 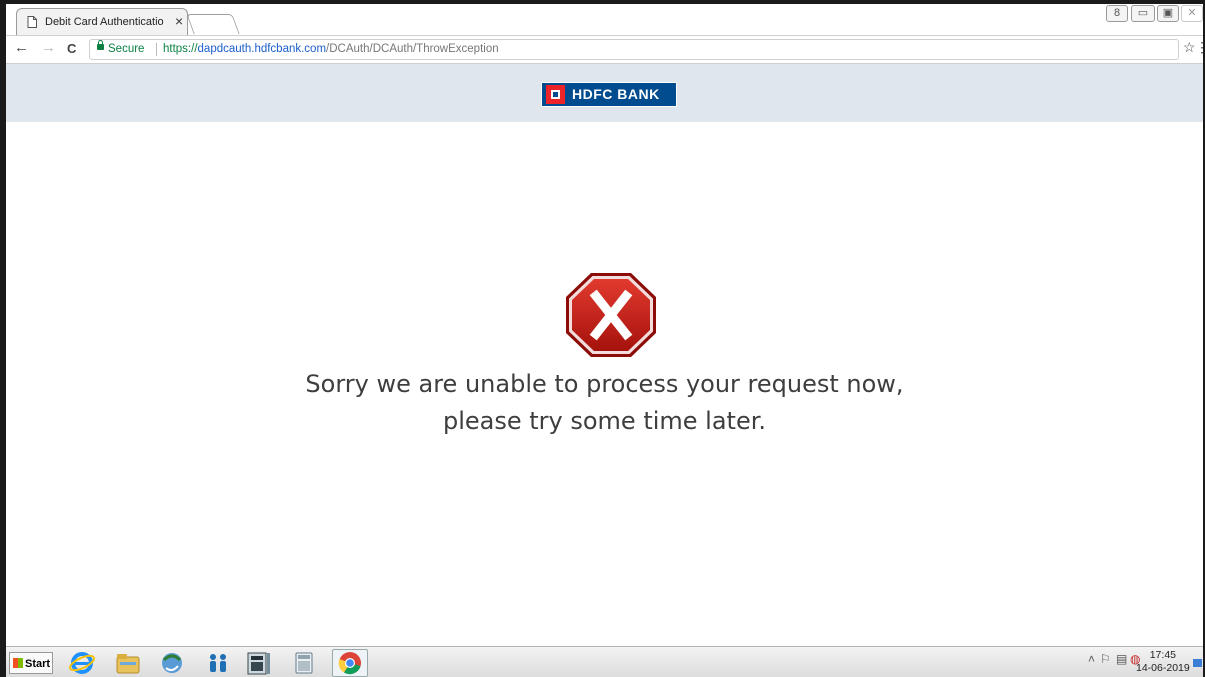 I want to click on tab-debit-card-authentication: Debit Card Authenticatio ×, so click(x=102, y=21).